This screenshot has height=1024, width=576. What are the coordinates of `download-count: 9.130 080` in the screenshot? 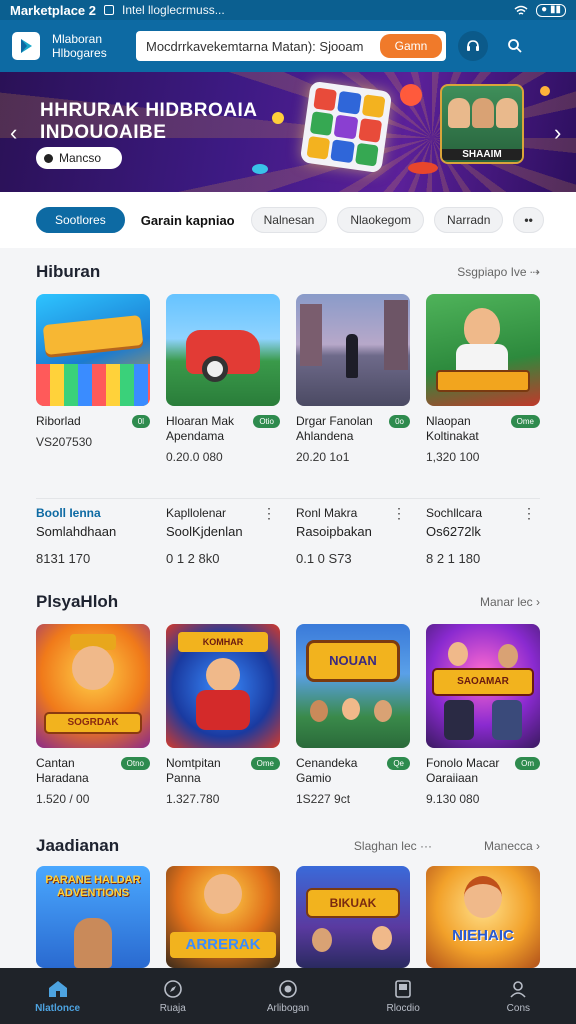 It's located at (453, 799).